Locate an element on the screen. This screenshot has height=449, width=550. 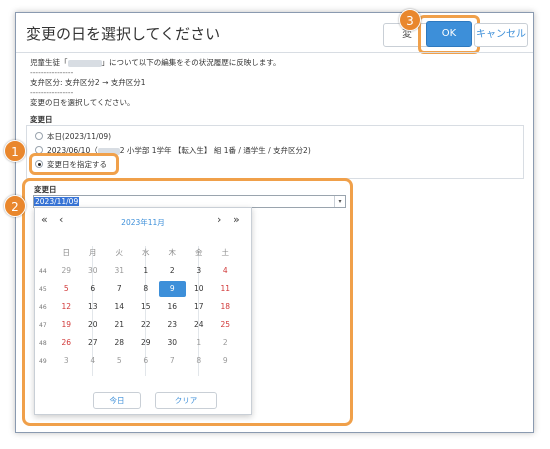
calendar-day: 31 is located at coordinates (119, 271).